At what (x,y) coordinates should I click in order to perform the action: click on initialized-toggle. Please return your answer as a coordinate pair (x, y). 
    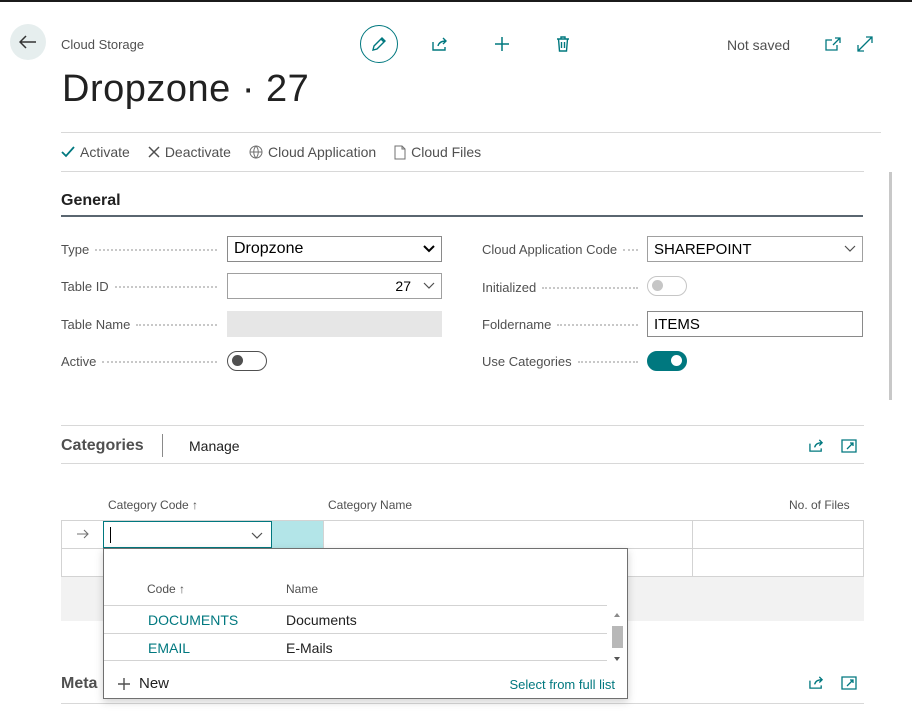
    Looking at the image, I should click on (667, 286).